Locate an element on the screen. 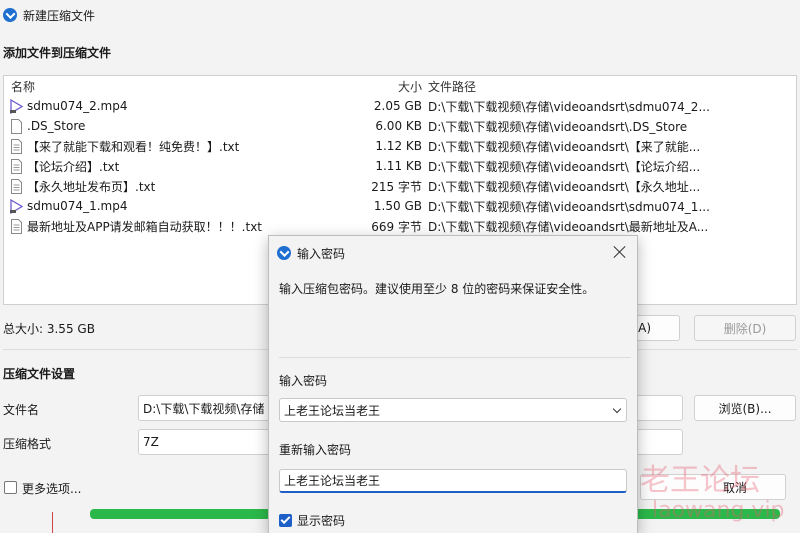 The height and width of the screenshot is (533, 800). confirm-password-value: 上老王论坛当老王 is located at coordinates (332, 481).